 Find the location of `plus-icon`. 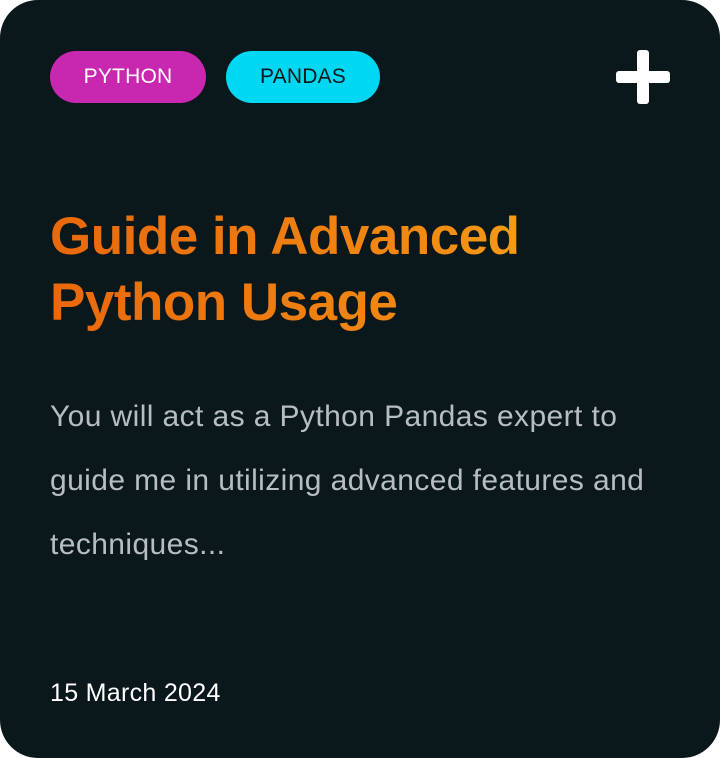

plus-icon is located at coordinates (643, 77).